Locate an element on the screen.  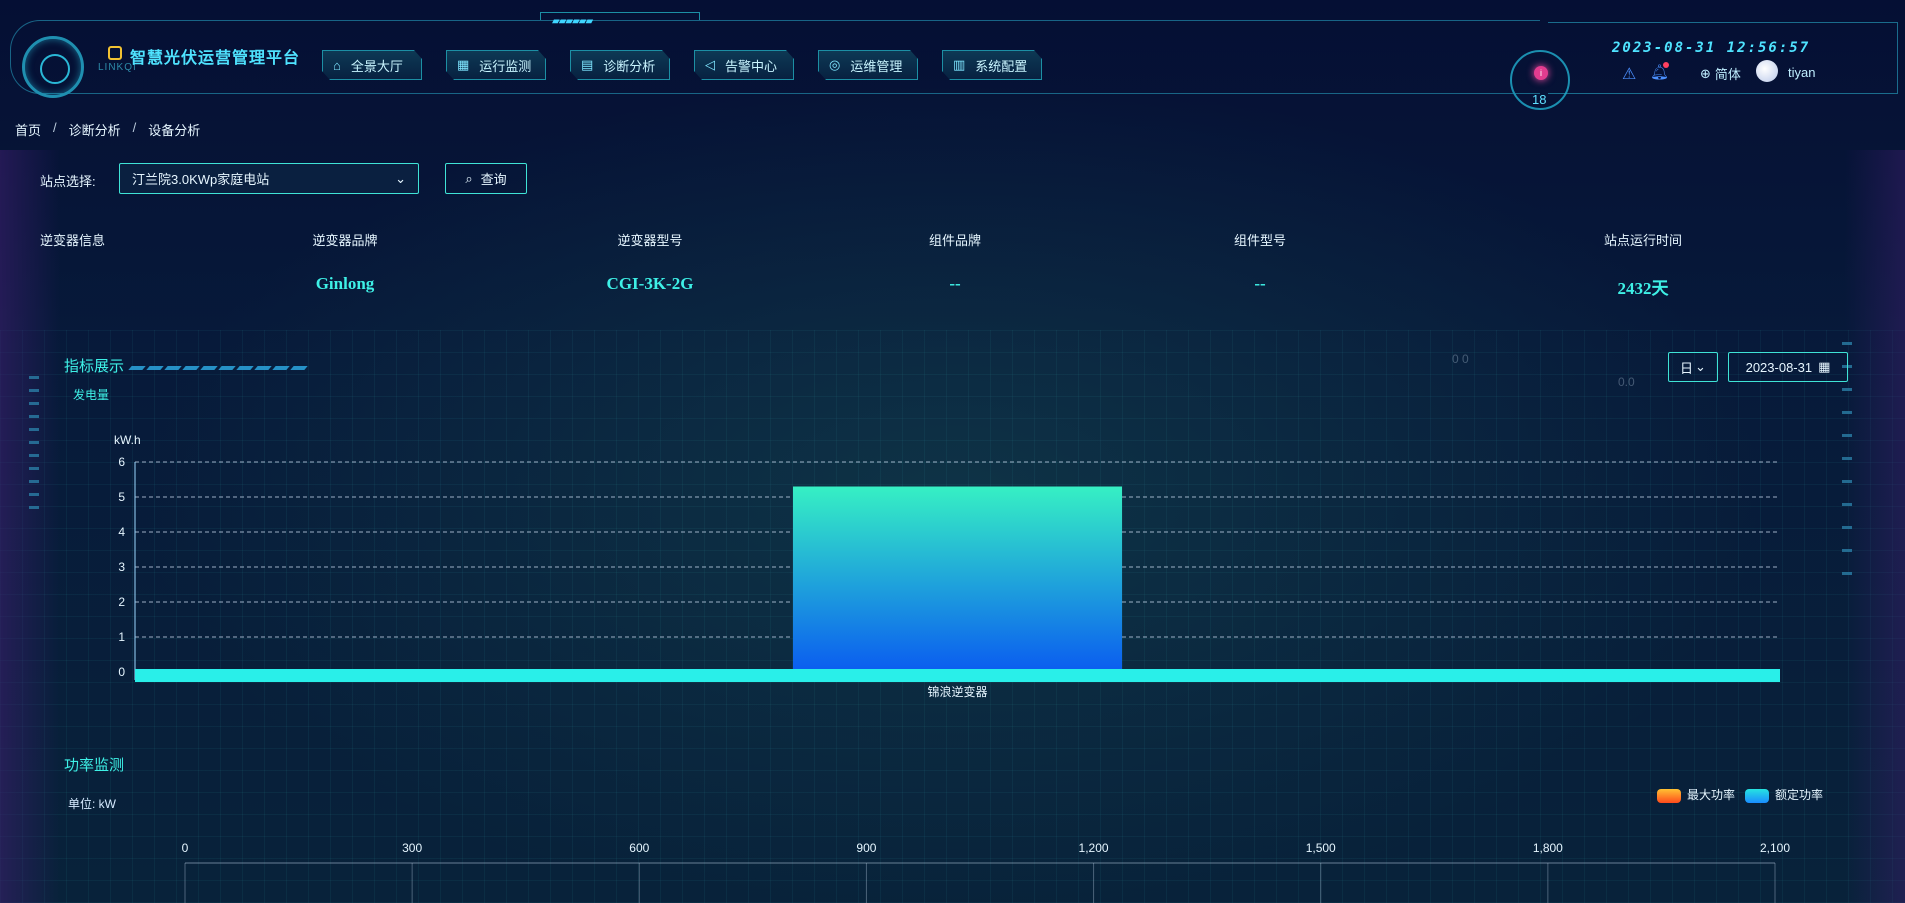
x-tick-label: 300 is located at coordinates (412, 848).